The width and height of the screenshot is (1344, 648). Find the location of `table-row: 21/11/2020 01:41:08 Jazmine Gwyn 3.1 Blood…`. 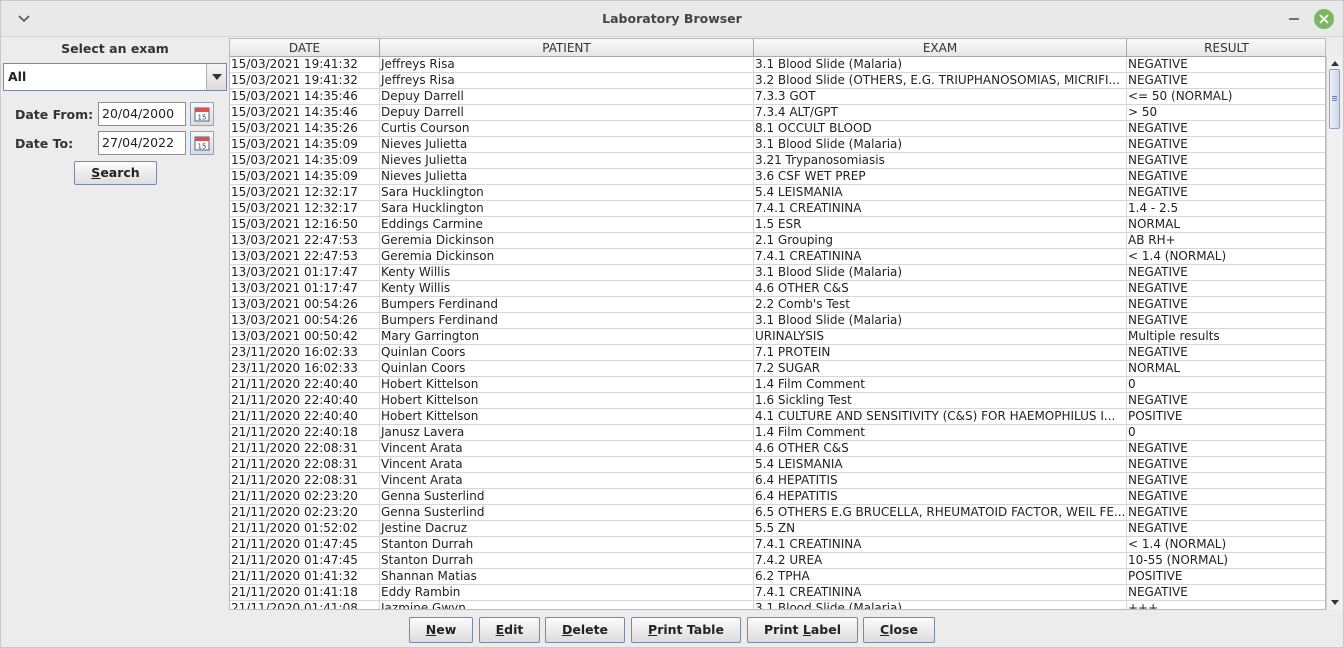

table-row: 21/11/2020 01:41:08 Jazmine Gwyn 3.1 Blood… is located at coordinates (777, 605).